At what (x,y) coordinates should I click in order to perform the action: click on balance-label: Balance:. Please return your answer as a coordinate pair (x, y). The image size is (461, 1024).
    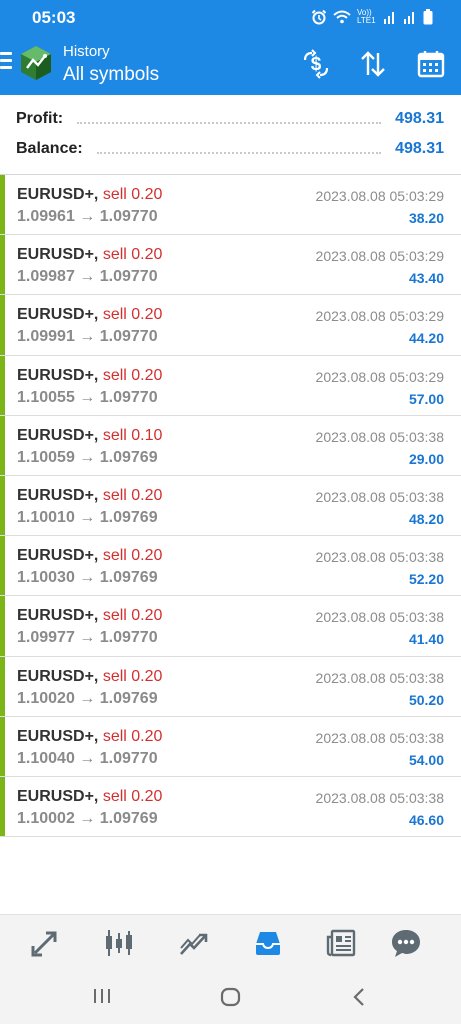
    Looking at the image, I should click on (49, 148).